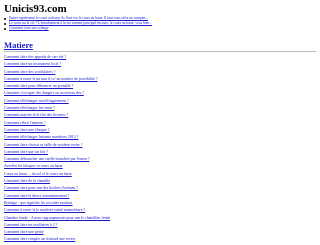 This screenshot has width=320, height=245. Describe the element at coordinates (24, 123) in the screenshot. I see `article-link: Comment rebrir l'anneau ?` at that location.